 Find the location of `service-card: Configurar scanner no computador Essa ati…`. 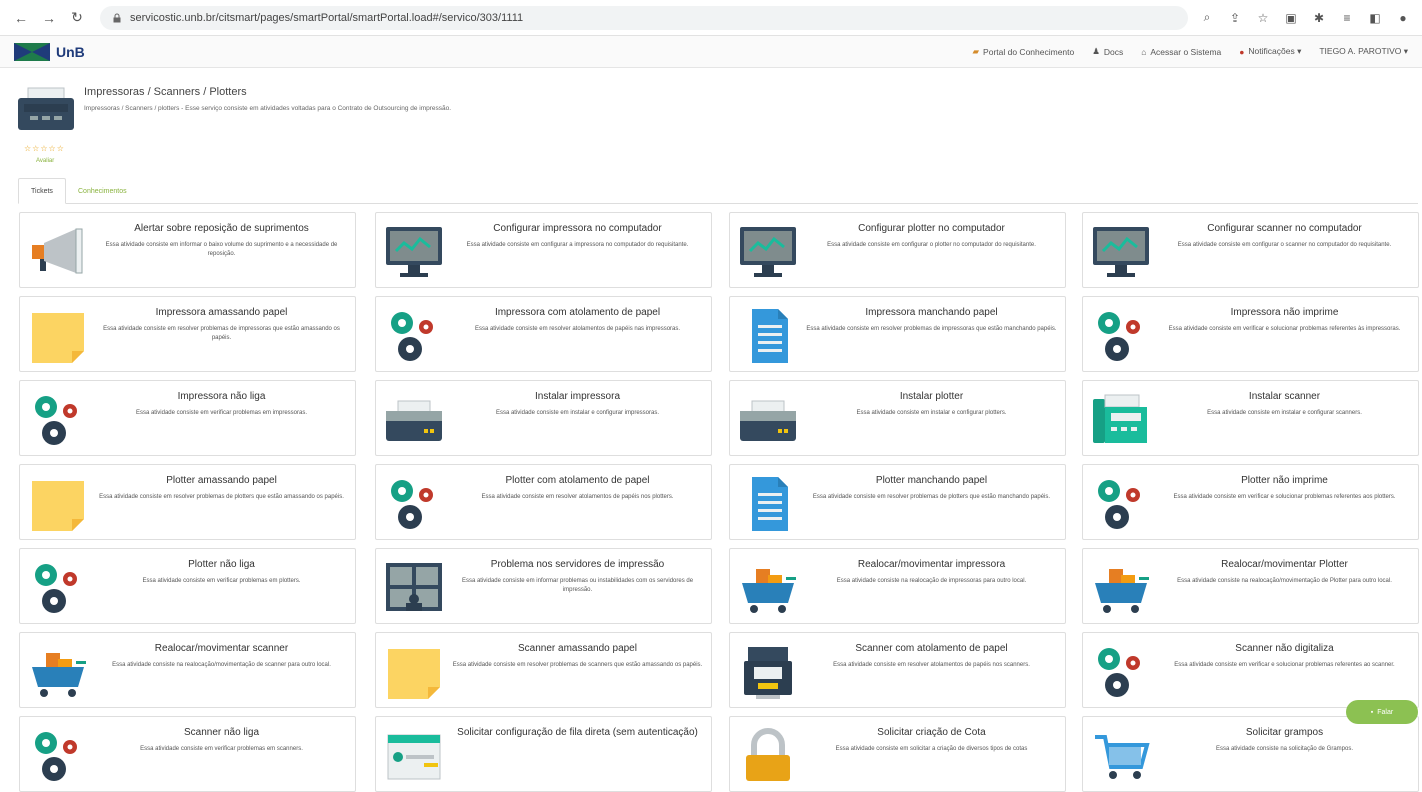

service-card: Configurar scanner no computador Essa ati… is located at coordinates (1250, 250).